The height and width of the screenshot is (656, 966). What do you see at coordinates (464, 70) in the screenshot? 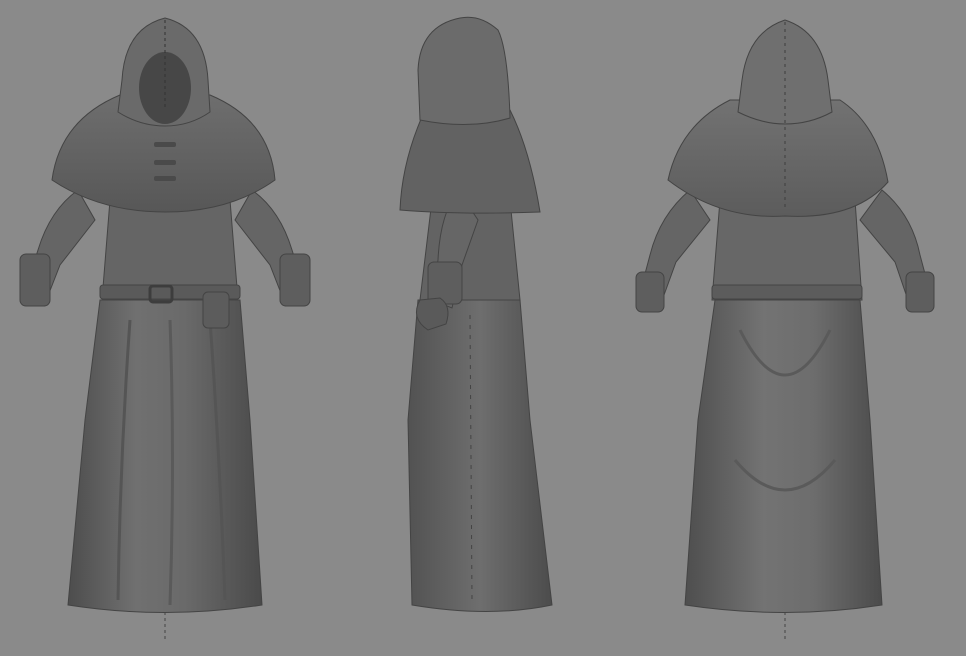
I see `hood` at bounding box center [464, 70].